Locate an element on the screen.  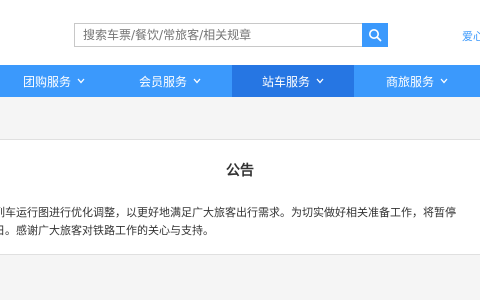
nav-item-business-travel: 商旅服务 is located at coordinates (417, 81).